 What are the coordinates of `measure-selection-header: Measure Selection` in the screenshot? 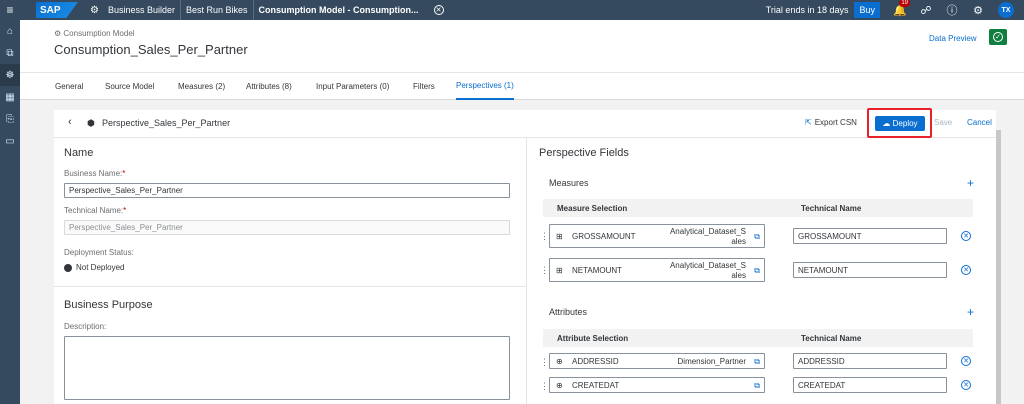 It's located at (592, 208).